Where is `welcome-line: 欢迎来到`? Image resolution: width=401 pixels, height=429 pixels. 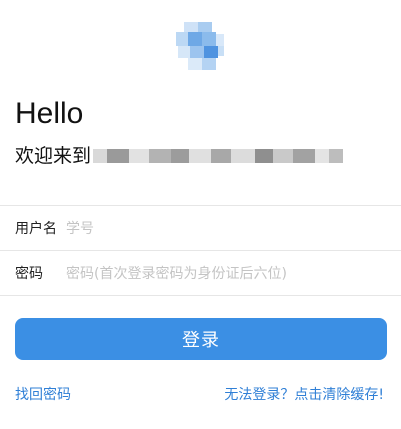 welcome-line: 欢迎来到 is located at coordinates (179, 156).